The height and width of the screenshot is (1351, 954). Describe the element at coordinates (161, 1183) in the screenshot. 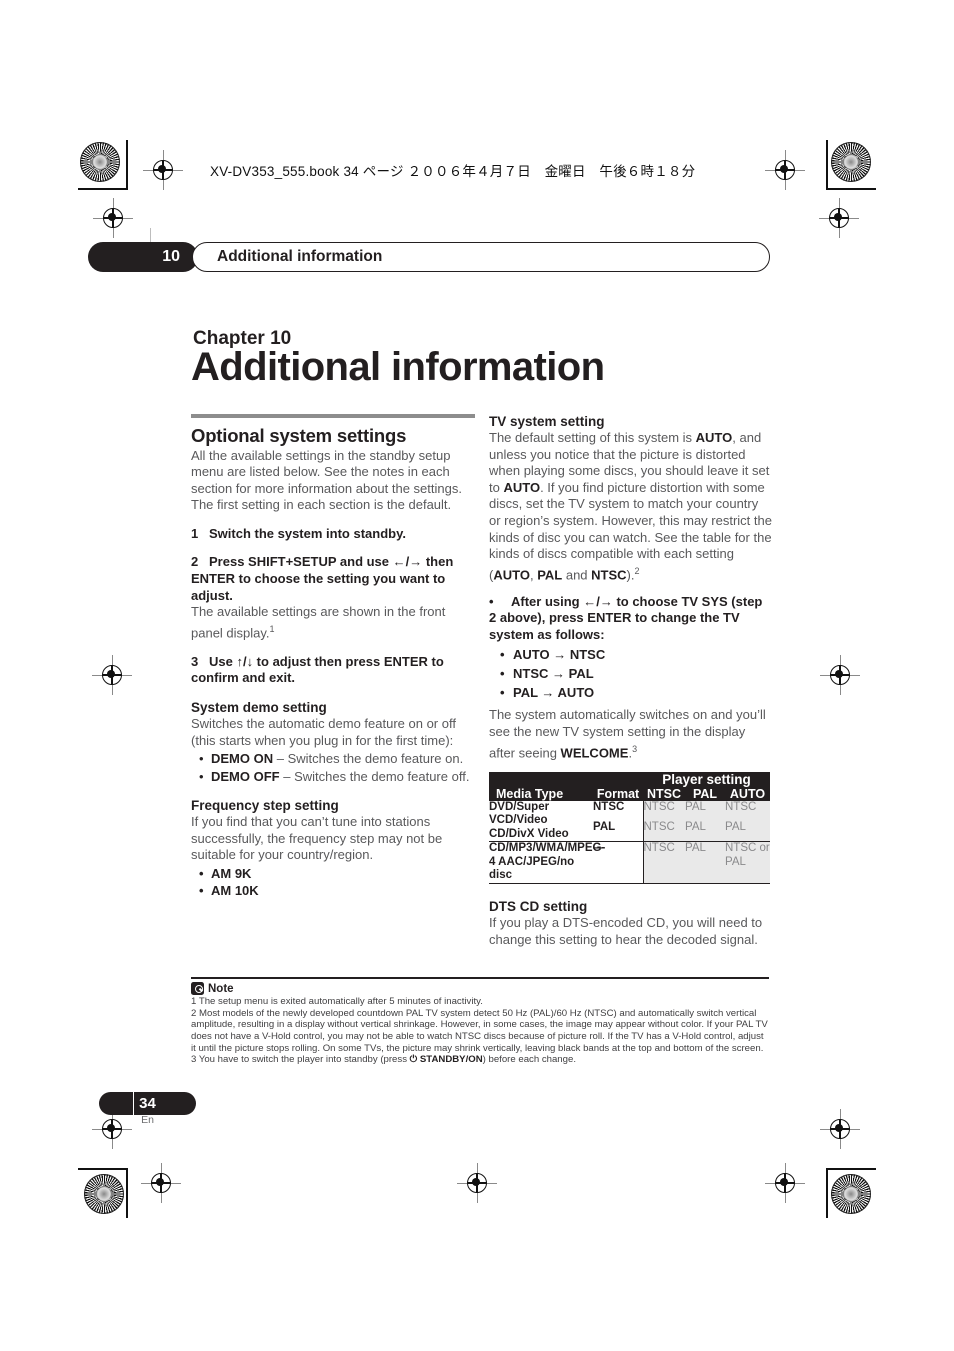

I see `registration-mark-bottom-left` at that location.